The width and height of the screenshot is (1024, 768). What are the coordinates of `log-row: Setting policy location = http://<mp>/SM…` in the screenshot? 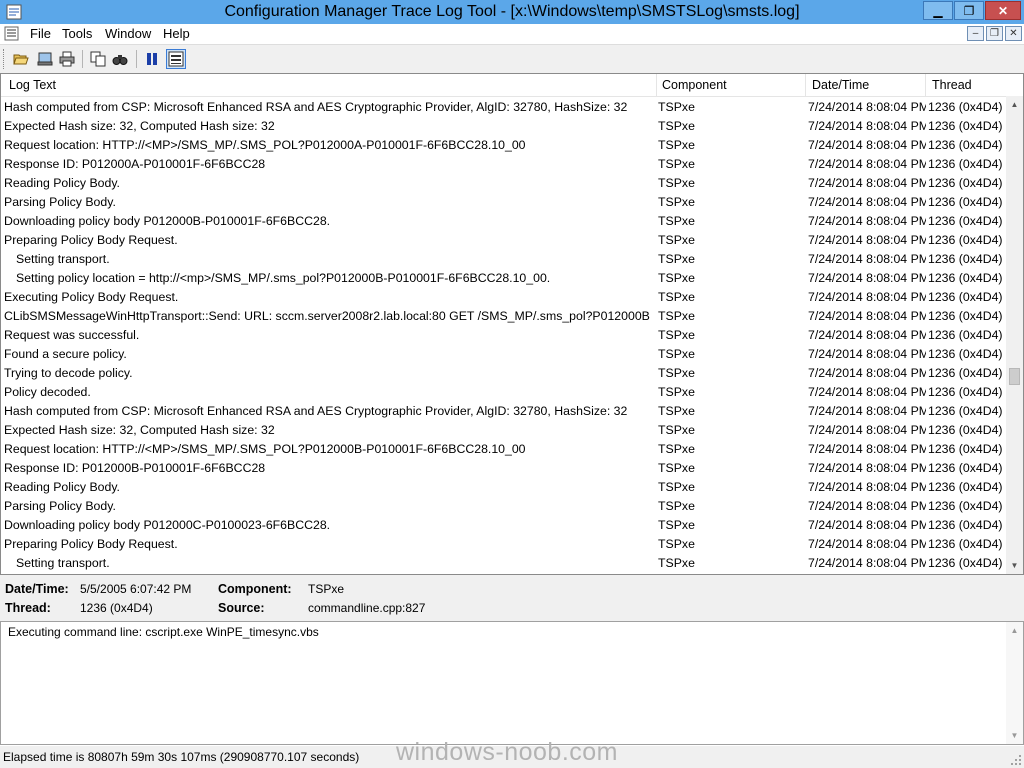 It's located at (504, 278).